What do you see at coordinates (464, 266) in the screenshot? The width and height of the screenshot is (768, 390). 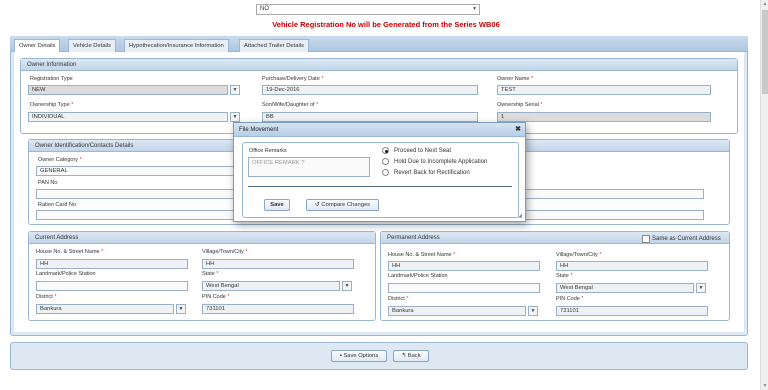 I see `perm-house-field: HH` at bounding box center [464, 266].